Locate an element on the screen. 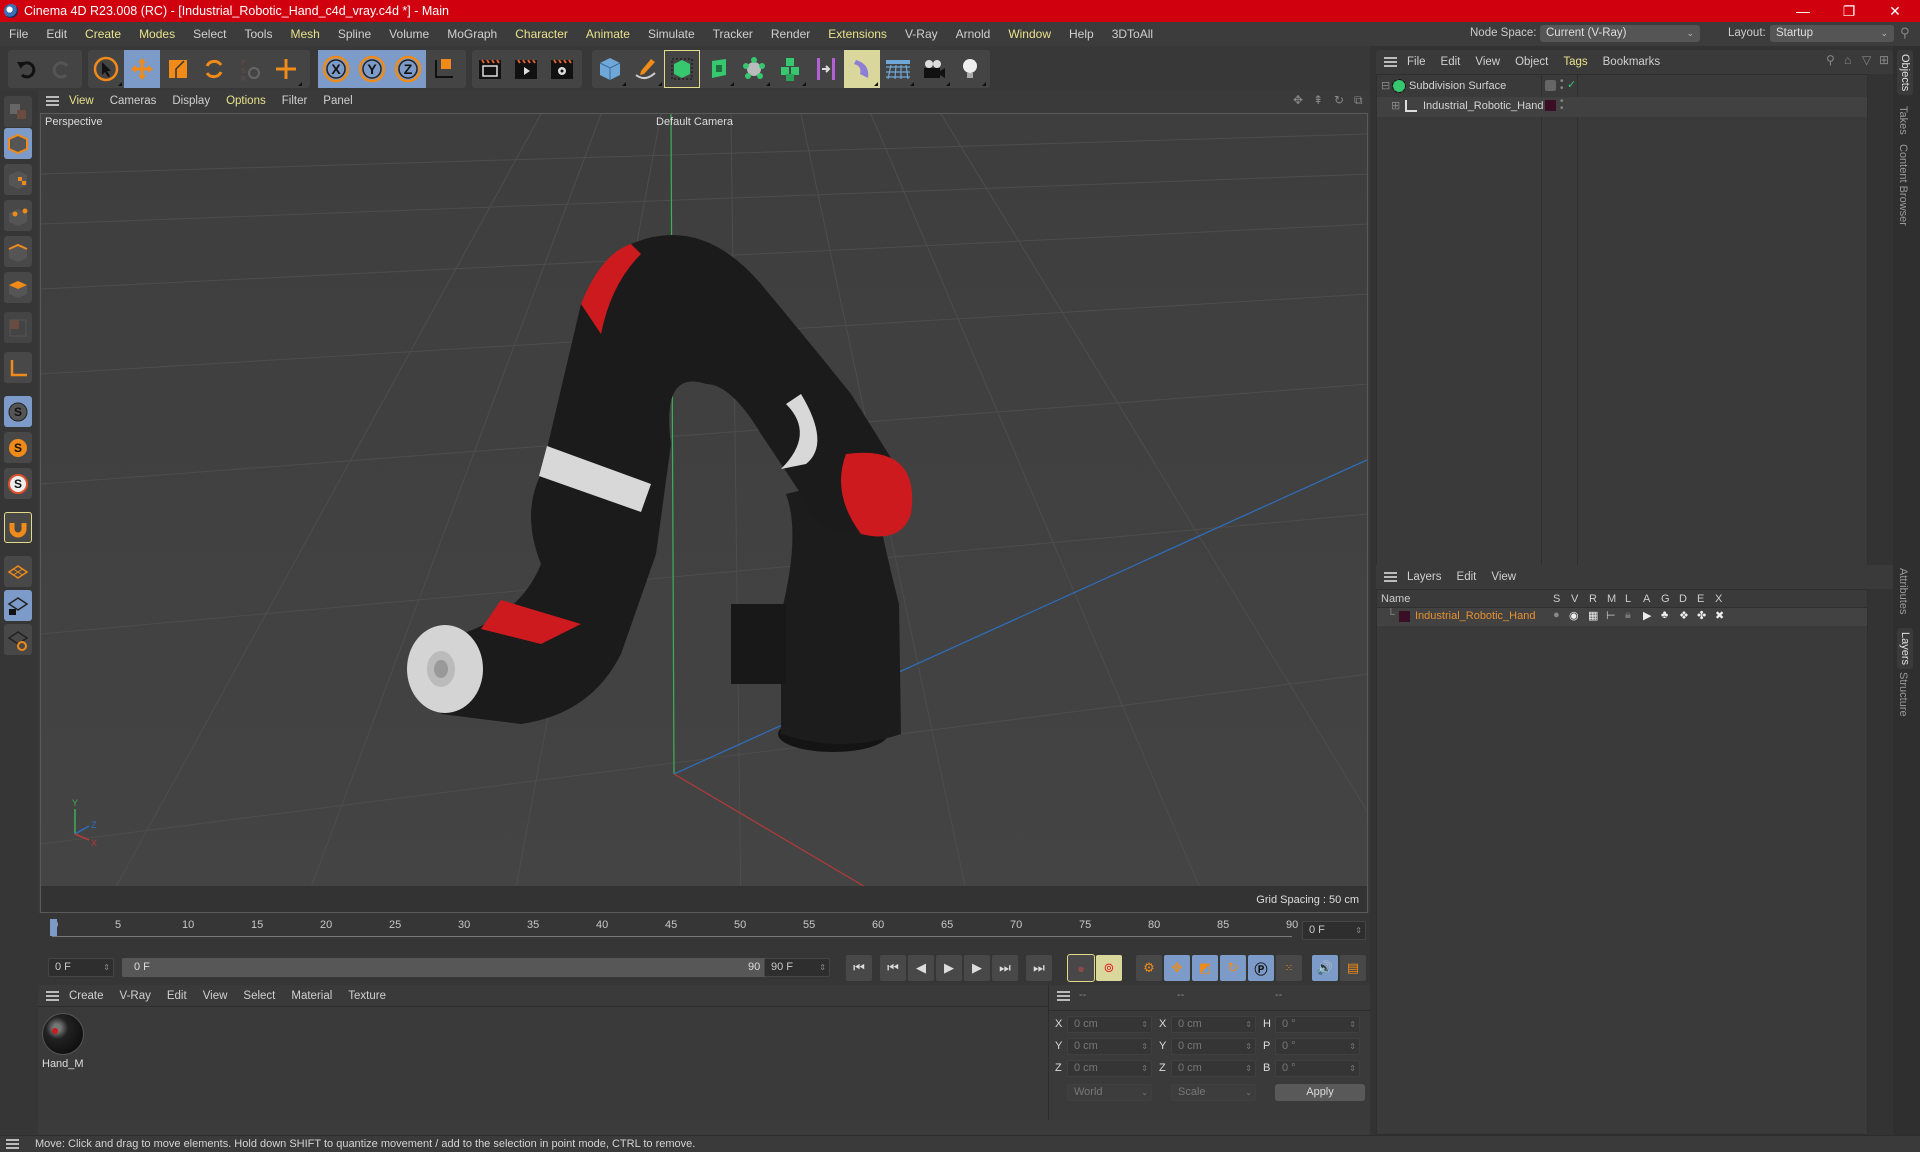  autokey-button: ⊚ is located at coordinates (1109, 968).